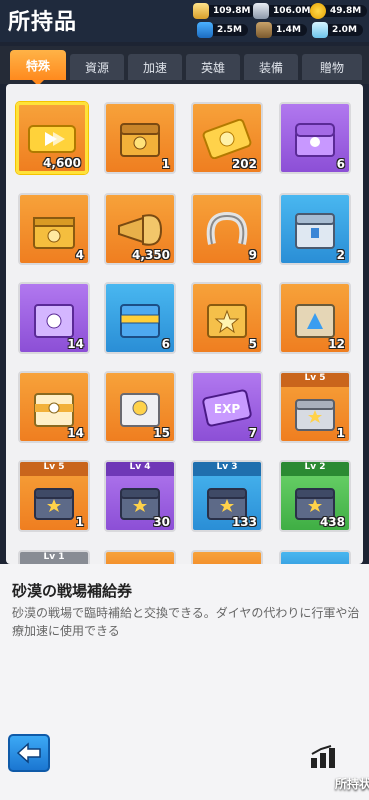 This screenshot has height=800, width=369. What do you see at coordinates (285, 11) in the screenshot?
I see `resource-steel: 106.0M` at bounding box center [285, 11].